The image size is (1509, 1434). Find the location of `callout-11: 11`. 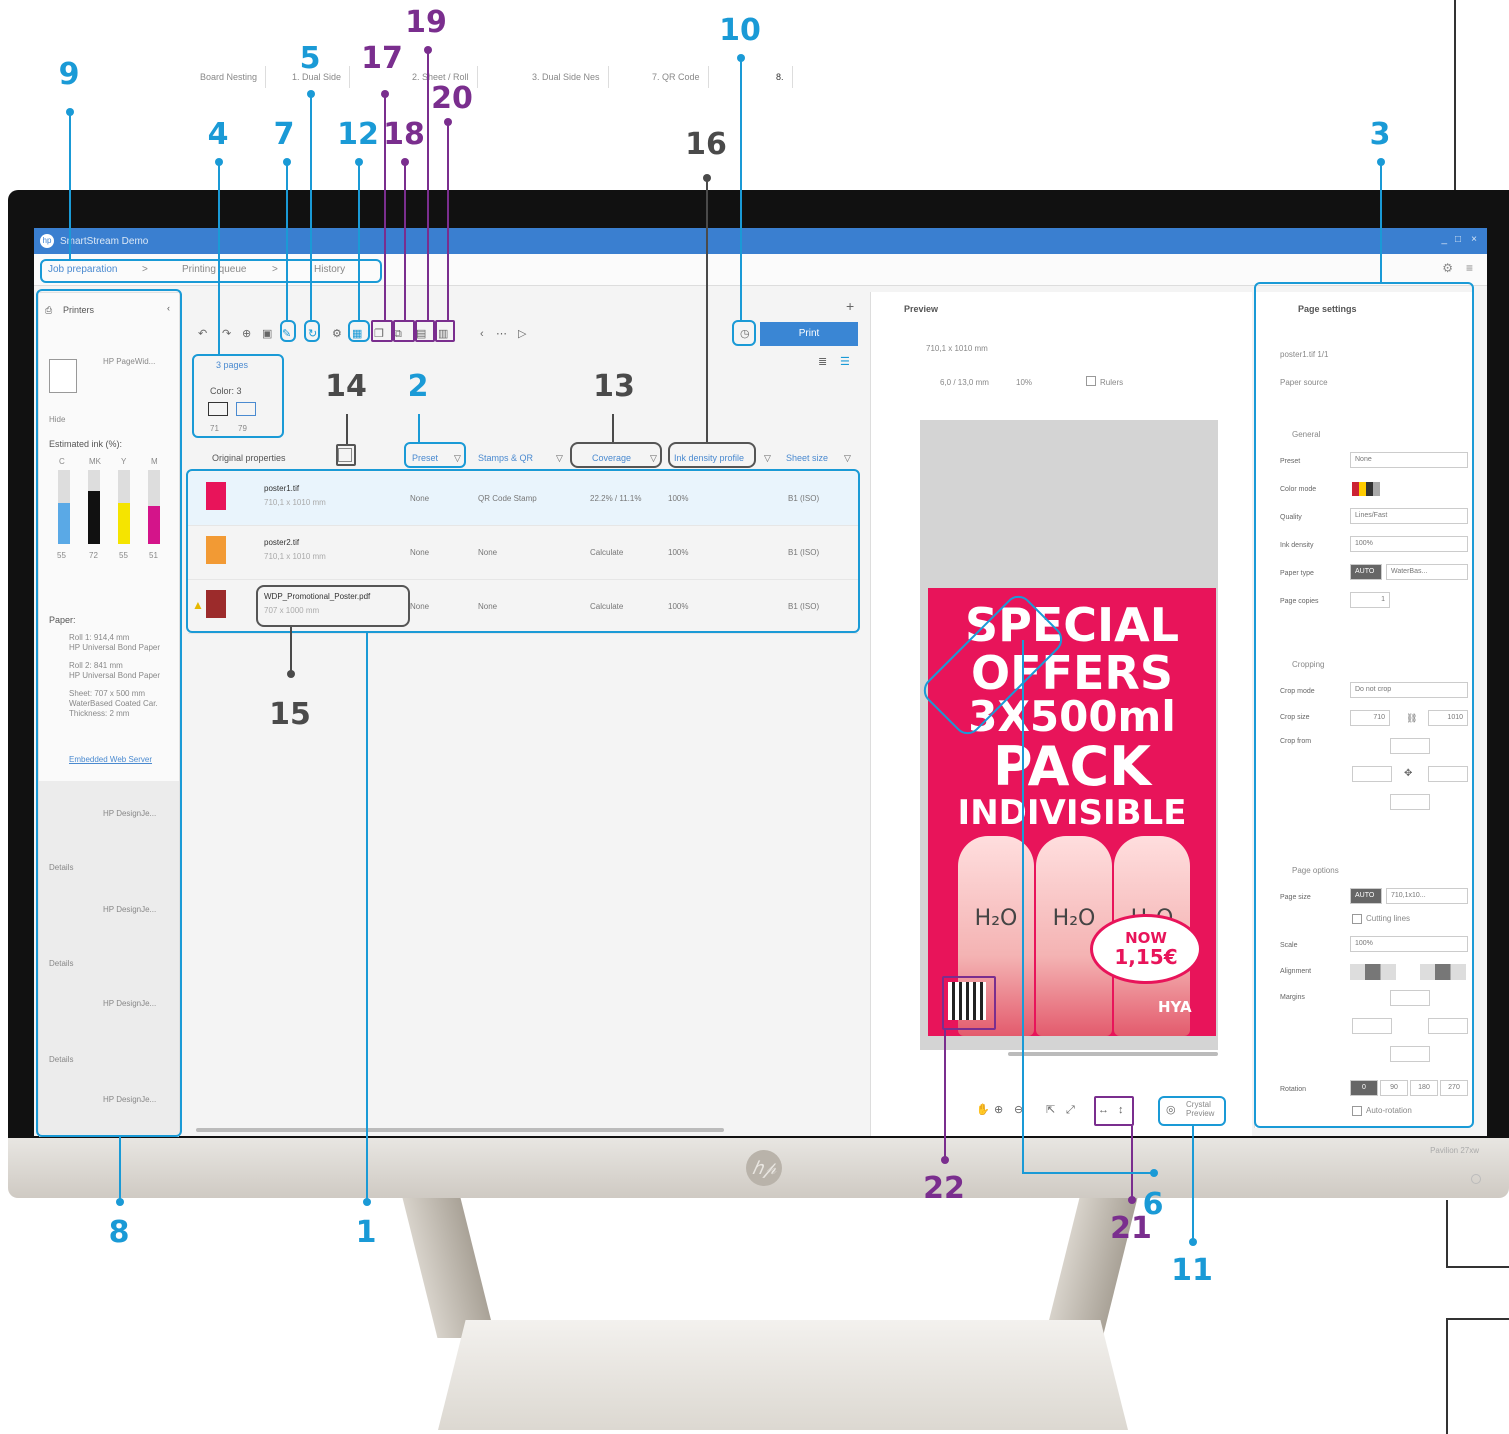

callout-11: 11 is located at coordinates (1192, 1270).